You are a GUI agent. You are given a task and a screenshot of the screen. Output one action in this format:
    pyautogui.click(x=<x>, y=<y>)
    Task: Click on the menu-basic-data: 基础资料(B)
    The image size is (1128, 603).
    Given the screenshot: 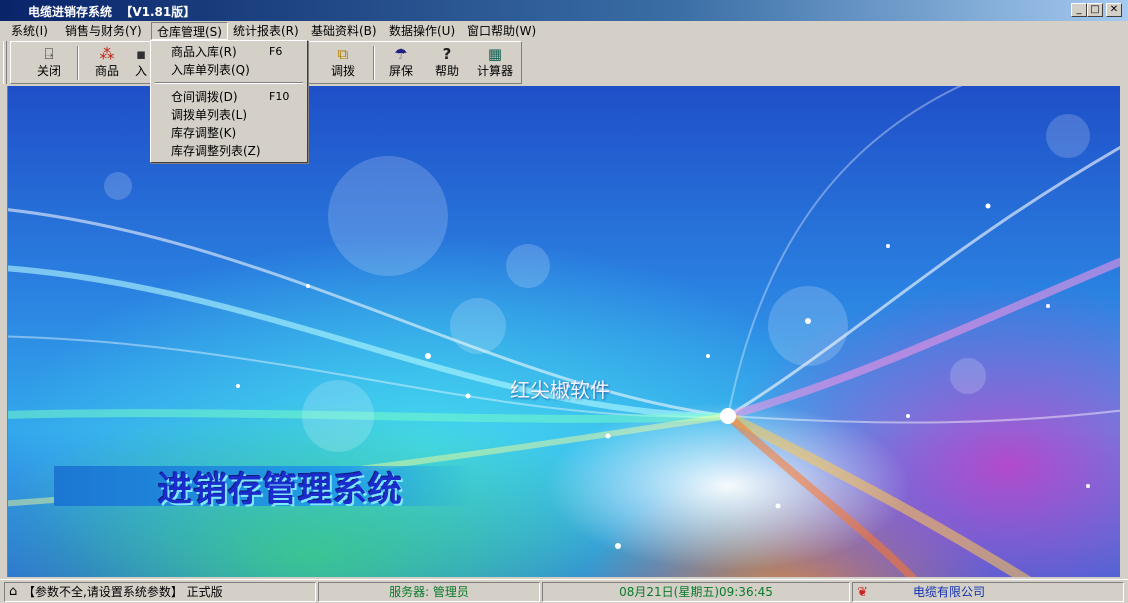 What is the action you would take?
    pyautogui.click(x=344, y=31)
    